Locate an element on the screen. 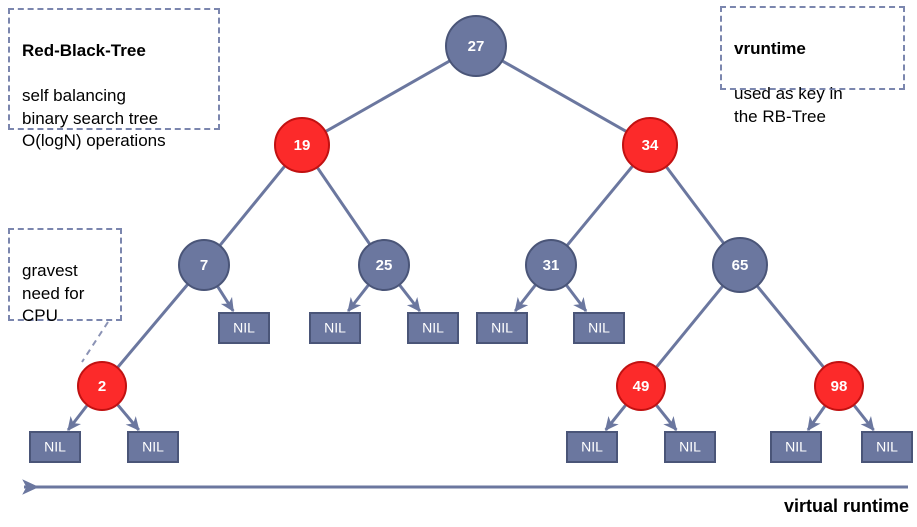 The image size is (917, 527). tree-node-2: 2 is located at coordinates (102, 386).